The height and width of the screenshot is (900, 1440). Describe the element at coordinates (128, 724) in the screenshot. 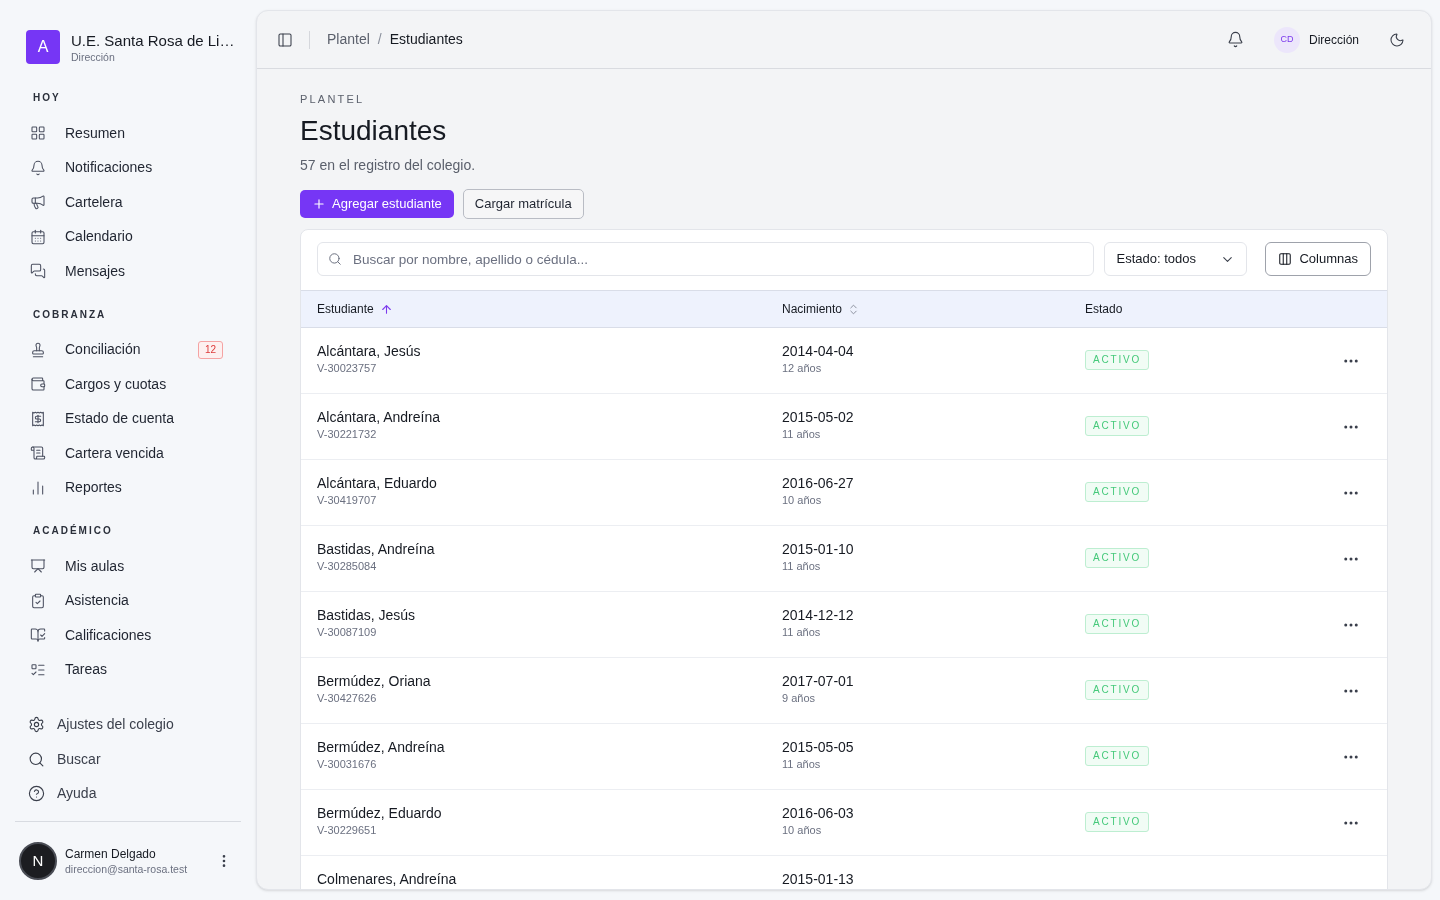

I see `nav-item: Ajustes del colegio` at that location.